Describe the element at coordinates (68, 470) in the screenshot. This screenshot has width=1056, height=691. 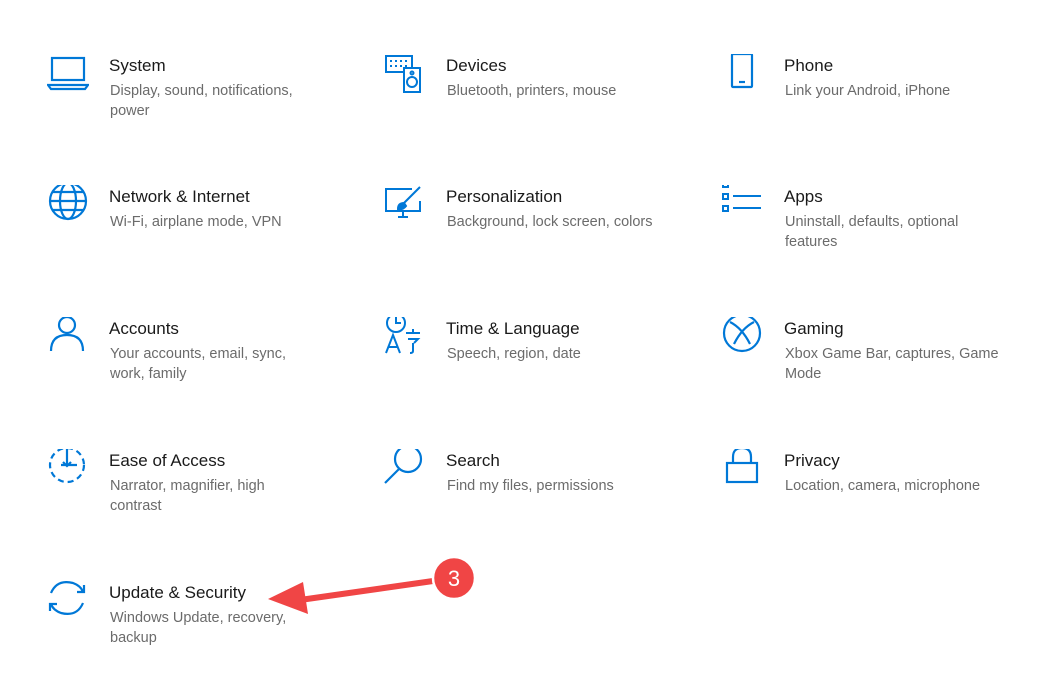
I see `ease-of-access-icon` at that location.